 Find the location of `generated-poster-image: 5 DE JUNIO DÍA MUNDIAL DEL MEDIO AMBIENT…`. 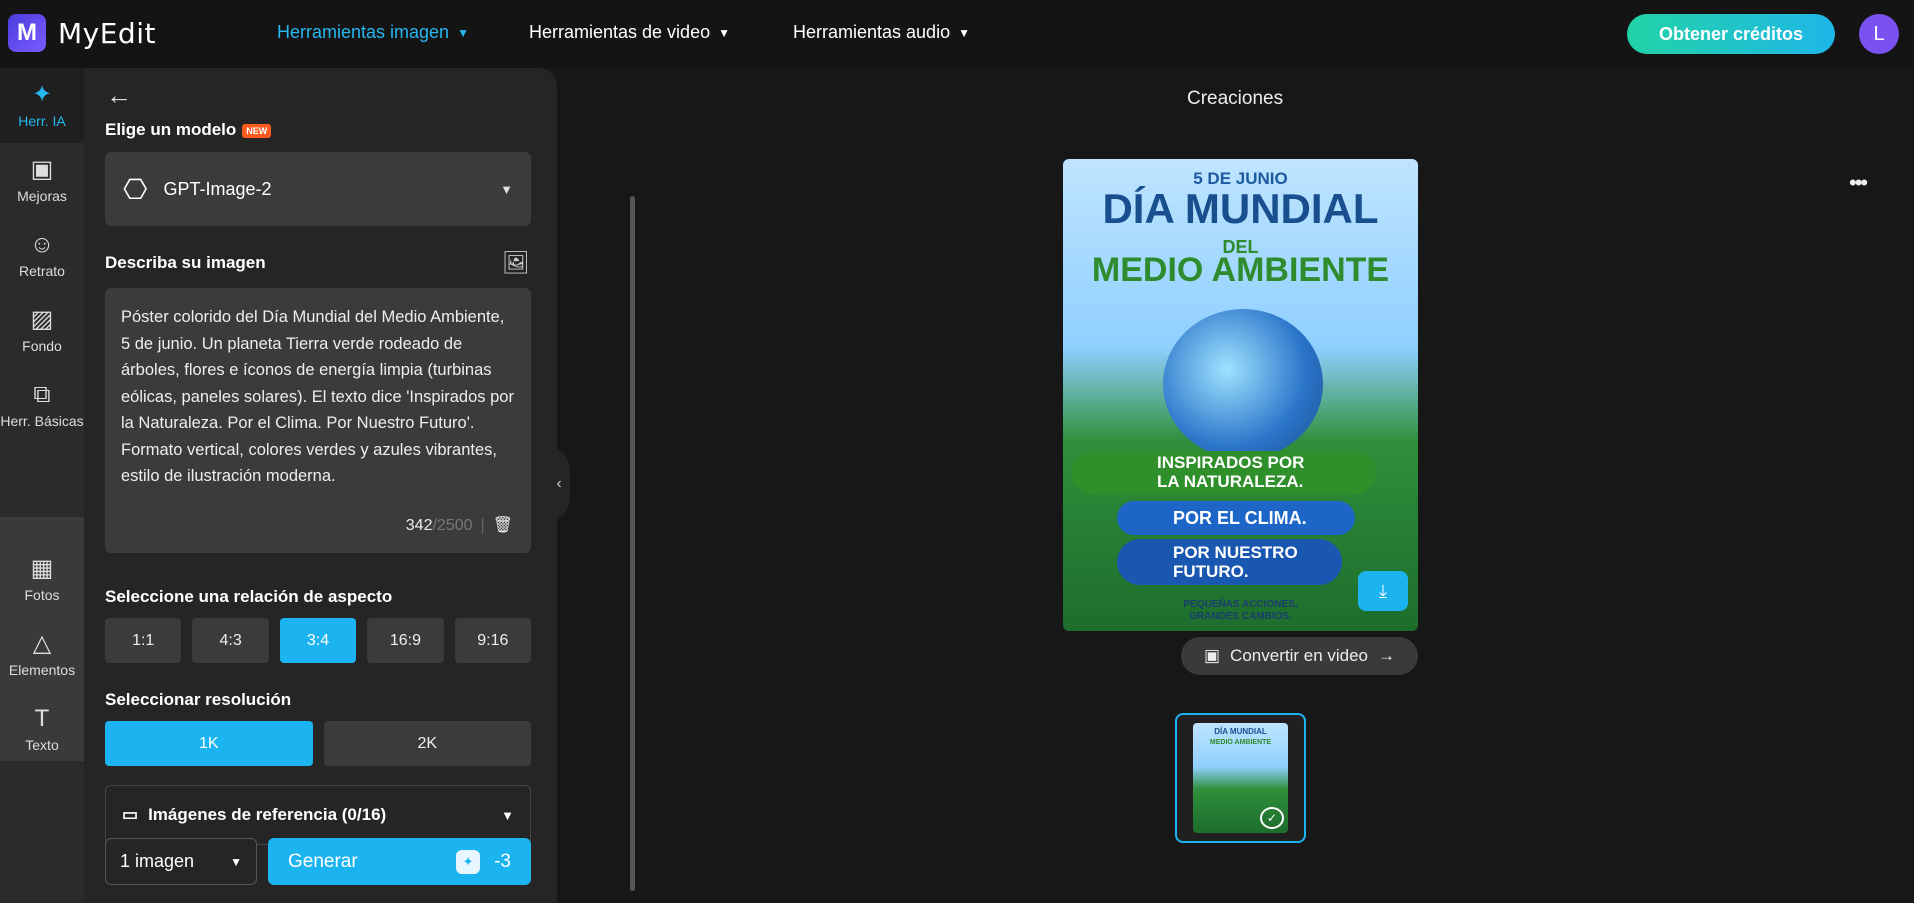

generated-poster-image: 5 DE JUNIO DÍA MUNDIAL DEL MEDIO AMBIENT… is located at coordinates (1240, 395).